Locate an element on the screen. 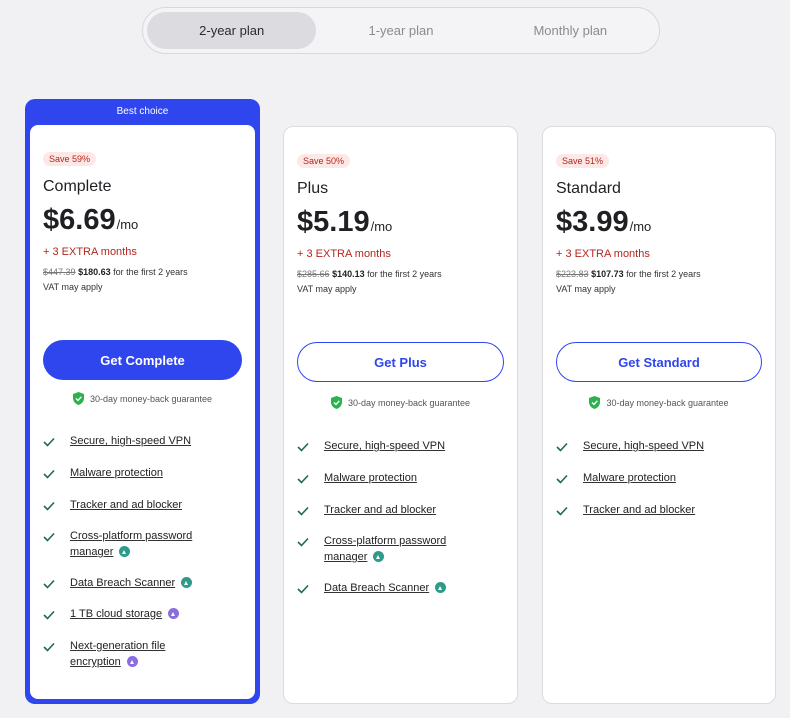 The height and width of the screenshot is (718, 790). plan-price: $6.69 /mo is located at coordinates (142, 220).